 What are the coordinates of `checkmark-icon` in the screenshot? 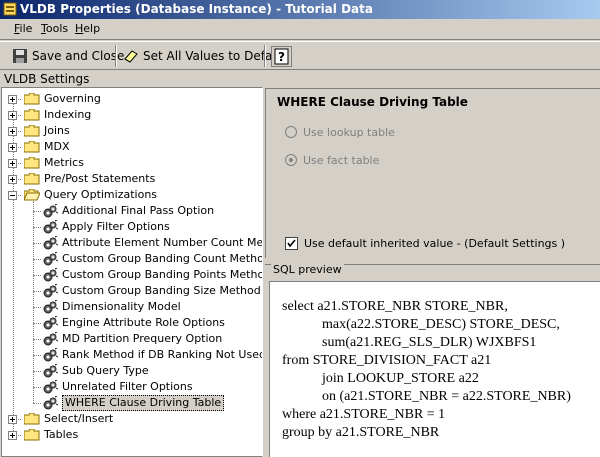 It's located at (291, 243).